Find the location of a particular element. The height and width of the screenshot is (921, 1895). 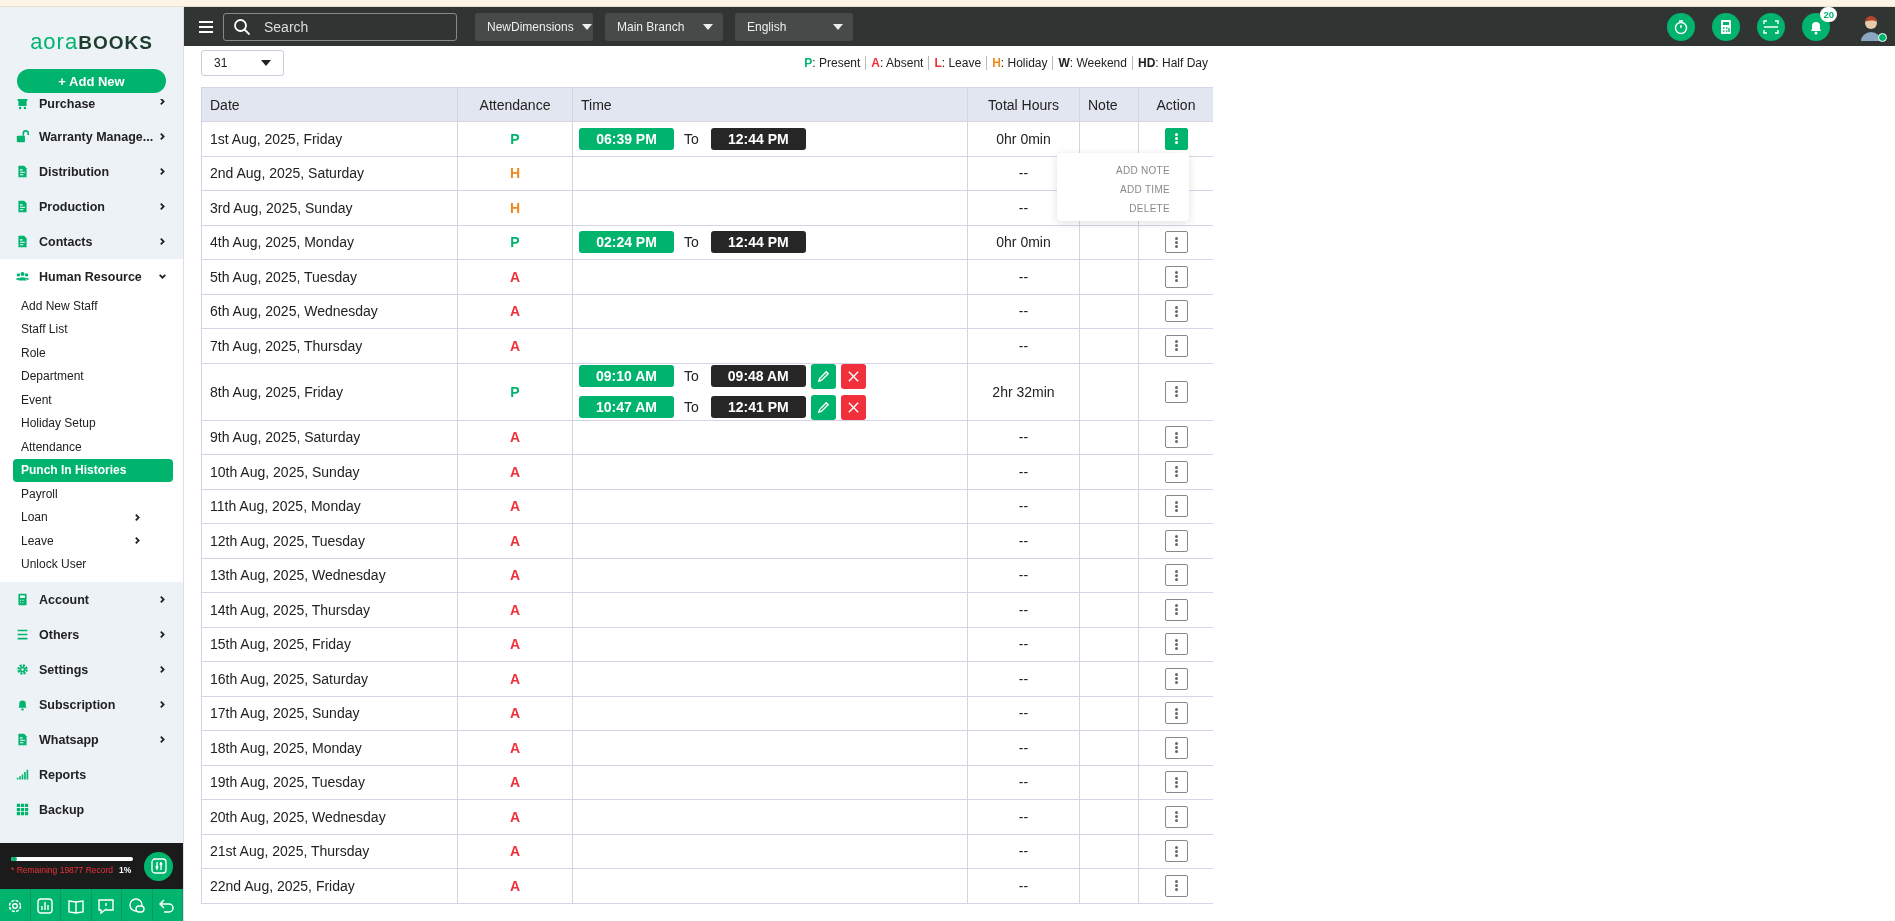

sidebar-item: Settings is located at coordinates (91, 669).